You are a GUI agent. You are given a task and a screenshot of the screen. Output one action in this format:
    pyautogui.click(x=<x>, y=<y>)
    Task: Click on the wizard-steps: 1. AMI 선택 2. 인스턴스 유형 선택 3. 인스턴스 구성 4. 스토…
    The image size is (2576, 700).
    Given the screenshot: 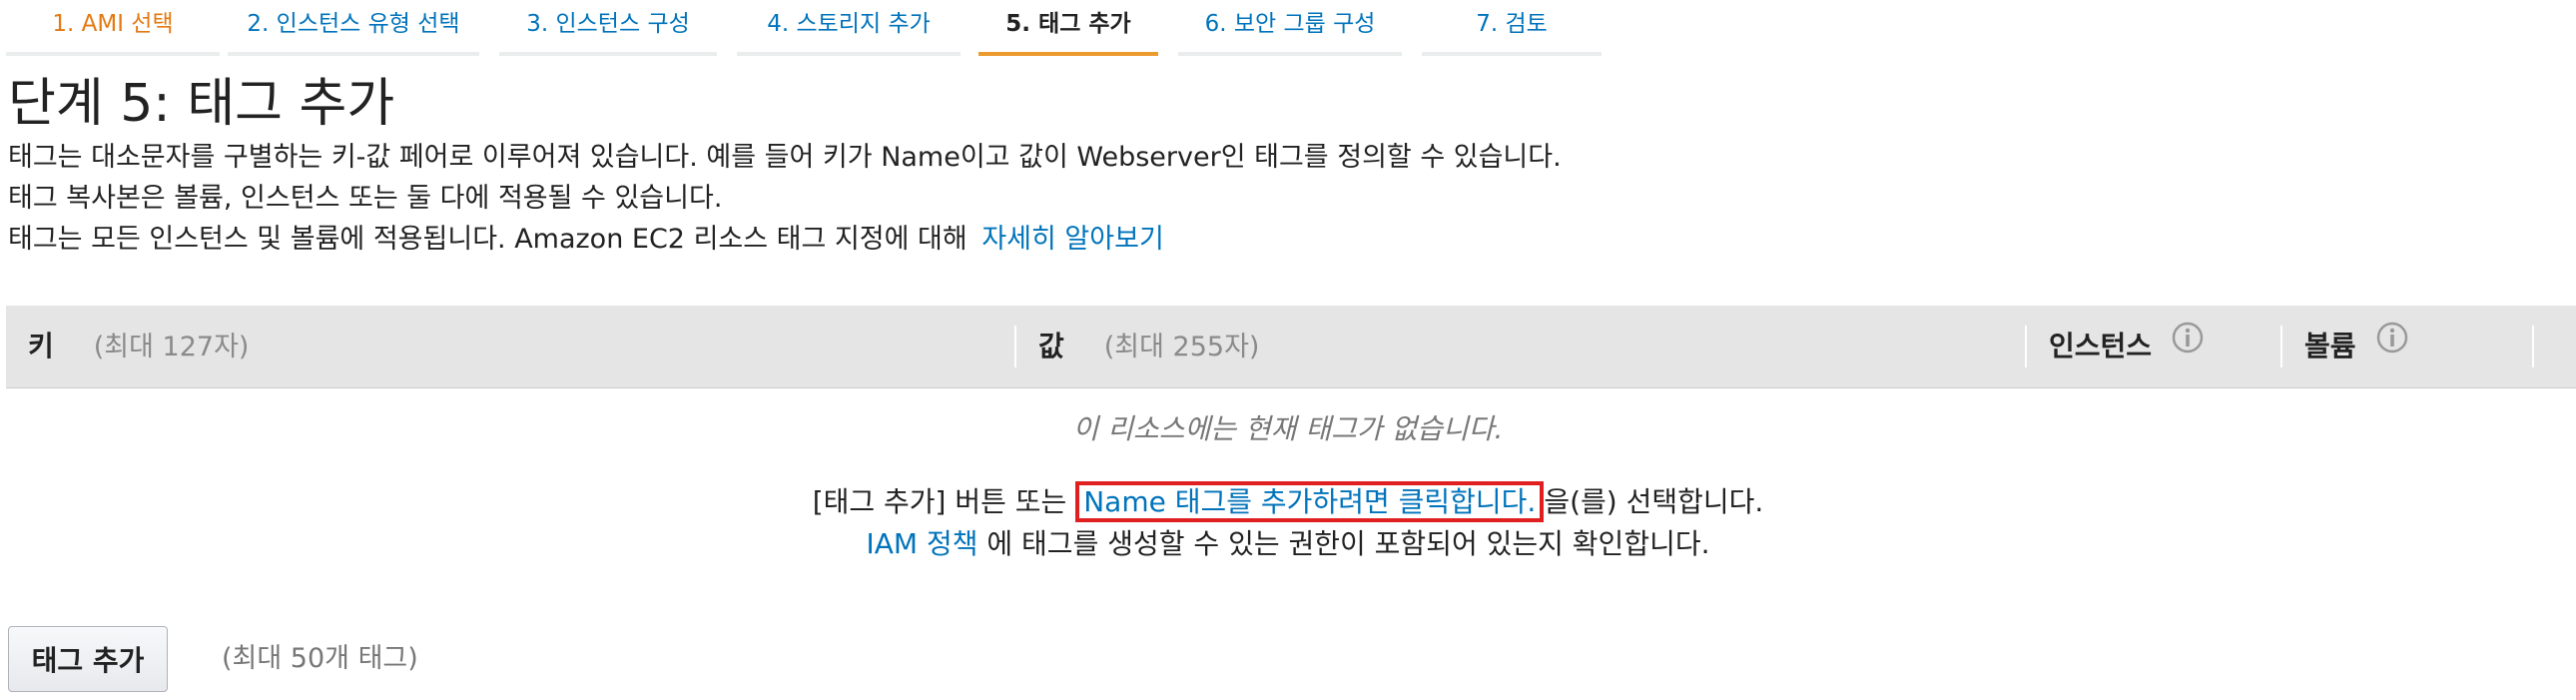 What is the action you would take?
    pyautogui.click(x=1288, y=29)
    